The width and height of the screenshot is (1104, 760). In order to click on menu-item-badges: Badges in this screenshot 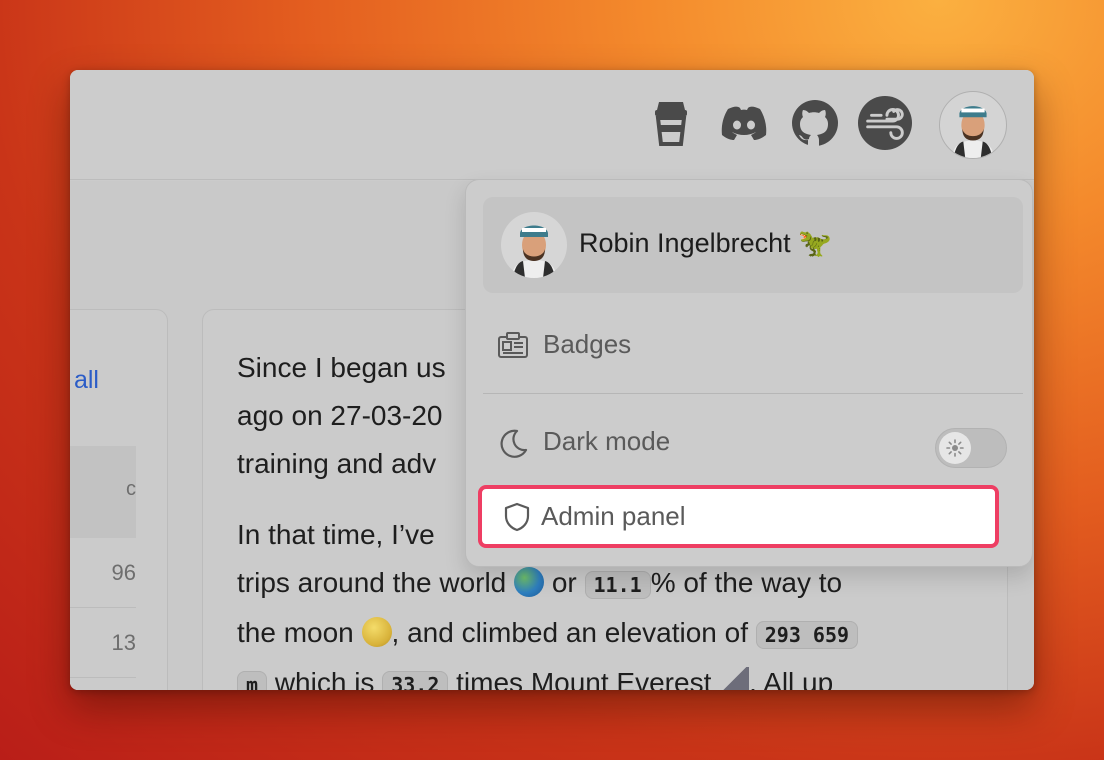, I will do `click(753, 345)`.